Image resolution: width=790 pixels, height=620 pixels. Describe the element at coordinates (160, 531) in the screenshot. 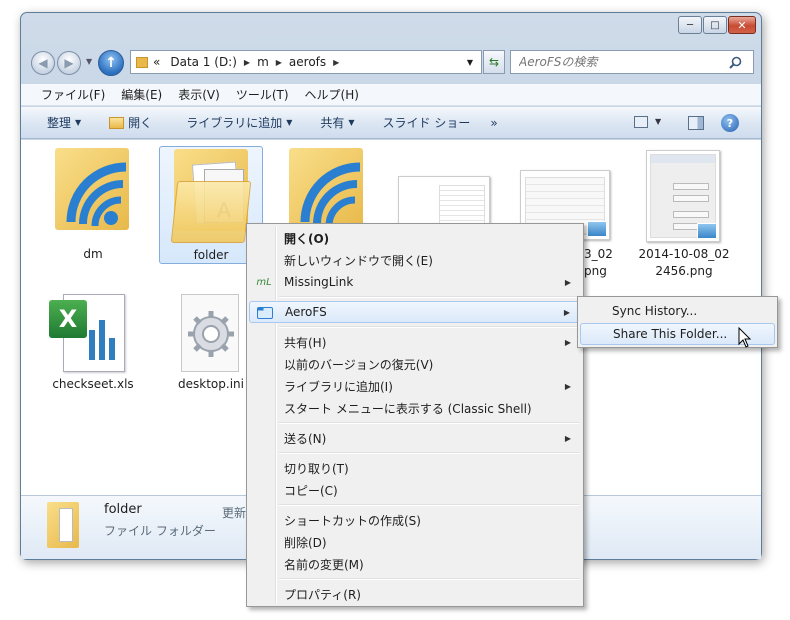

I see `details-type: ファイル フォルダー` at that location.